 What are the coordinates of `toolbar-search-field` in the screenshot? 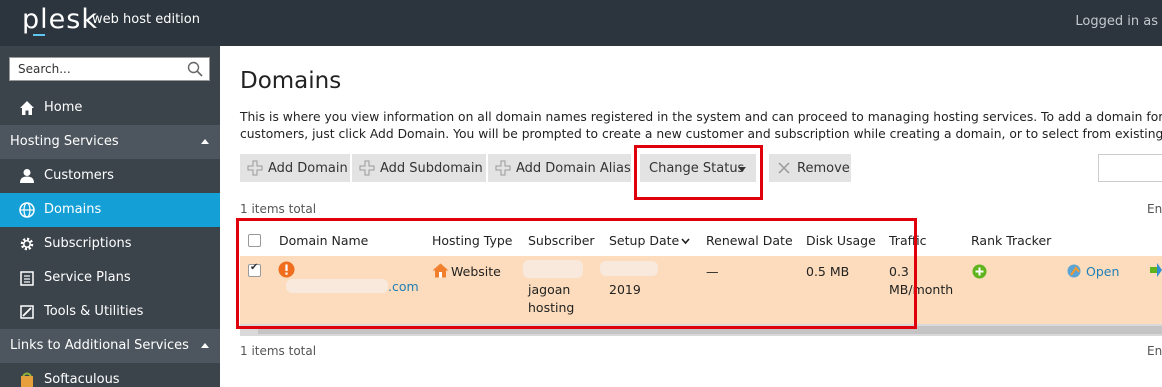 It's located at (1130, 168).